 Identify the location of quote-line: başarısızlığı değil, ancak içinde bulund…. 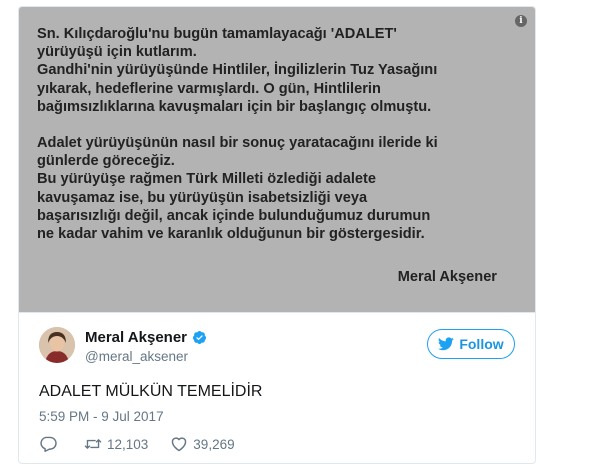
(234, 215).